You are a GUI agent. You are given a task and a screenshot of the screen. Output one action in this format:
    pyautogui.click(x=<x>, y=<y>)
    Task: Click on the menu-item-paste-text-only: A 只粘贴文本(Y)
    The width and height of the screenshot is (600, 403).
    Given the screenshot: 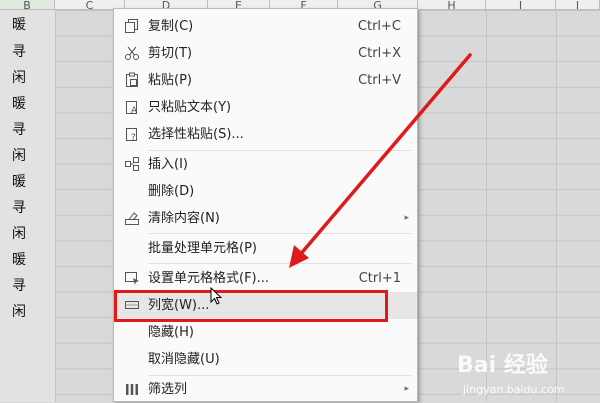 What is the action you would take?
    pyautogui.click(x=265, y=107)
    